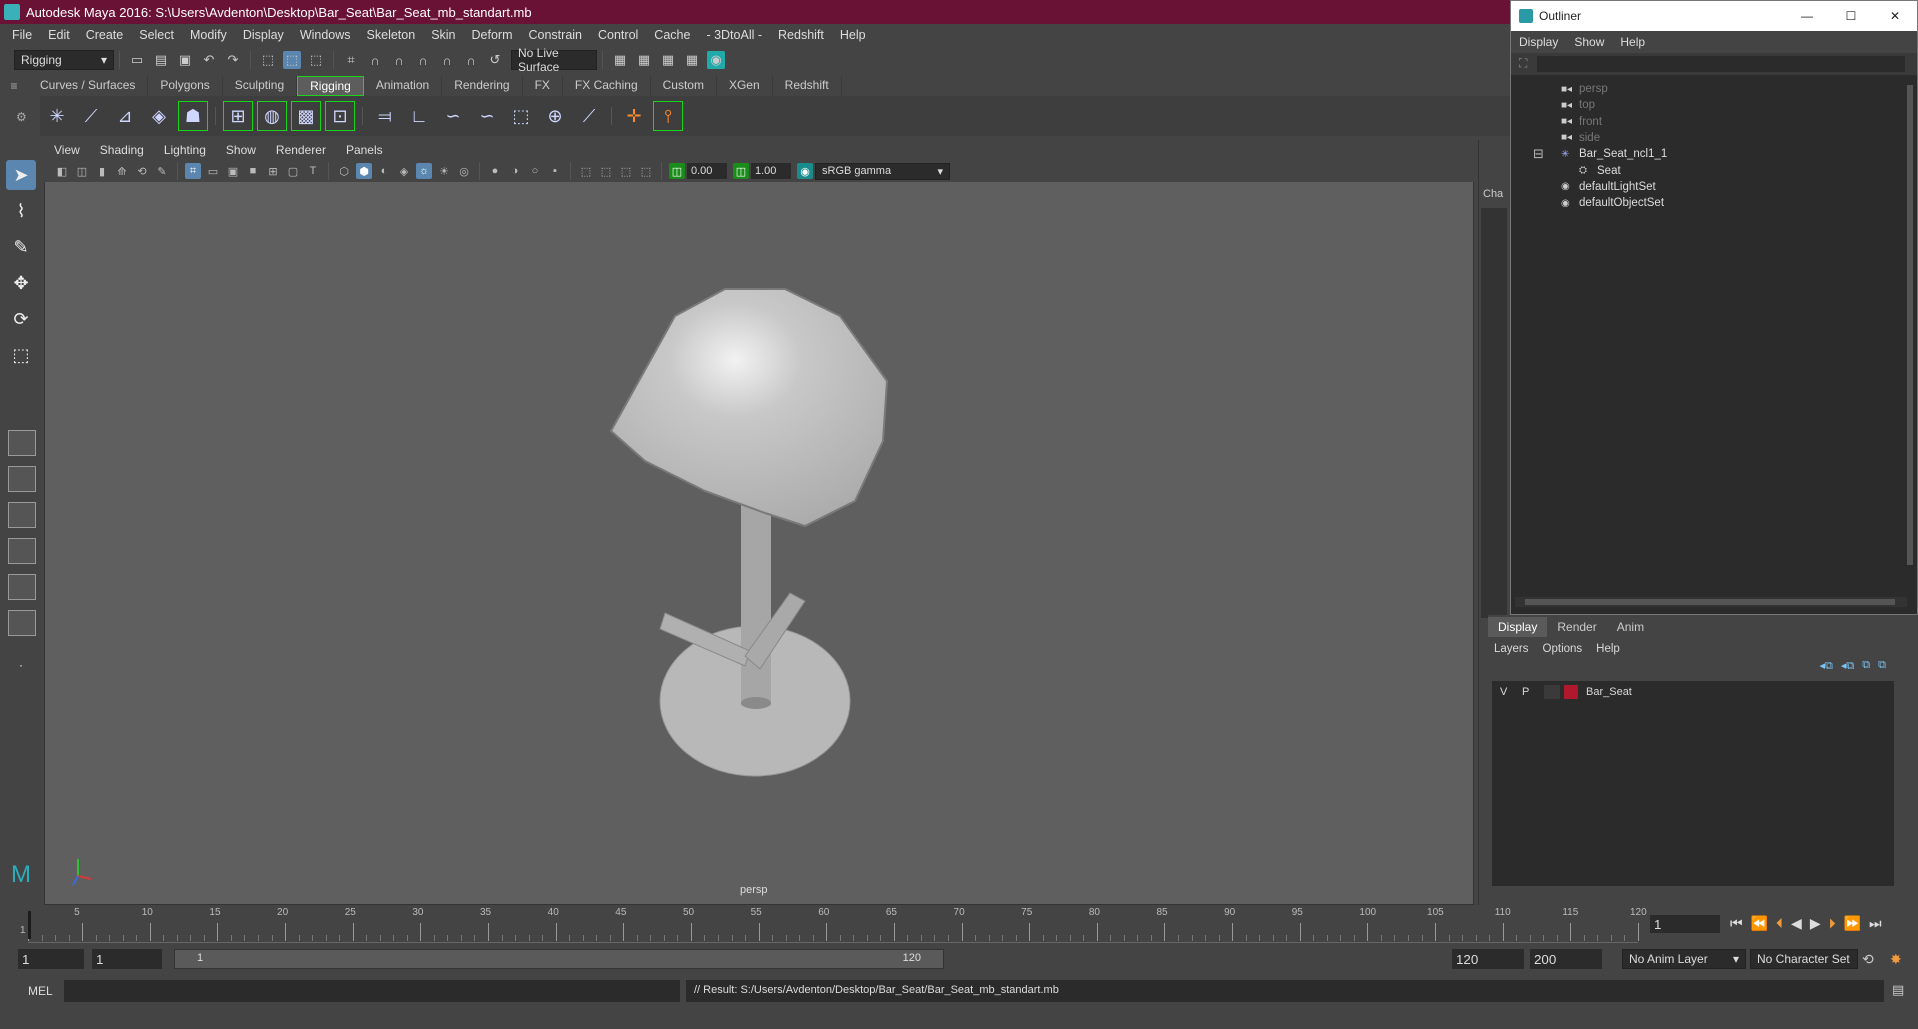 The image size is (1918, 1029). What do you see at coordinates (22, 551) in the screenshot?
I see `persp-graph-layout-icon` at bounding box center [22, 551].